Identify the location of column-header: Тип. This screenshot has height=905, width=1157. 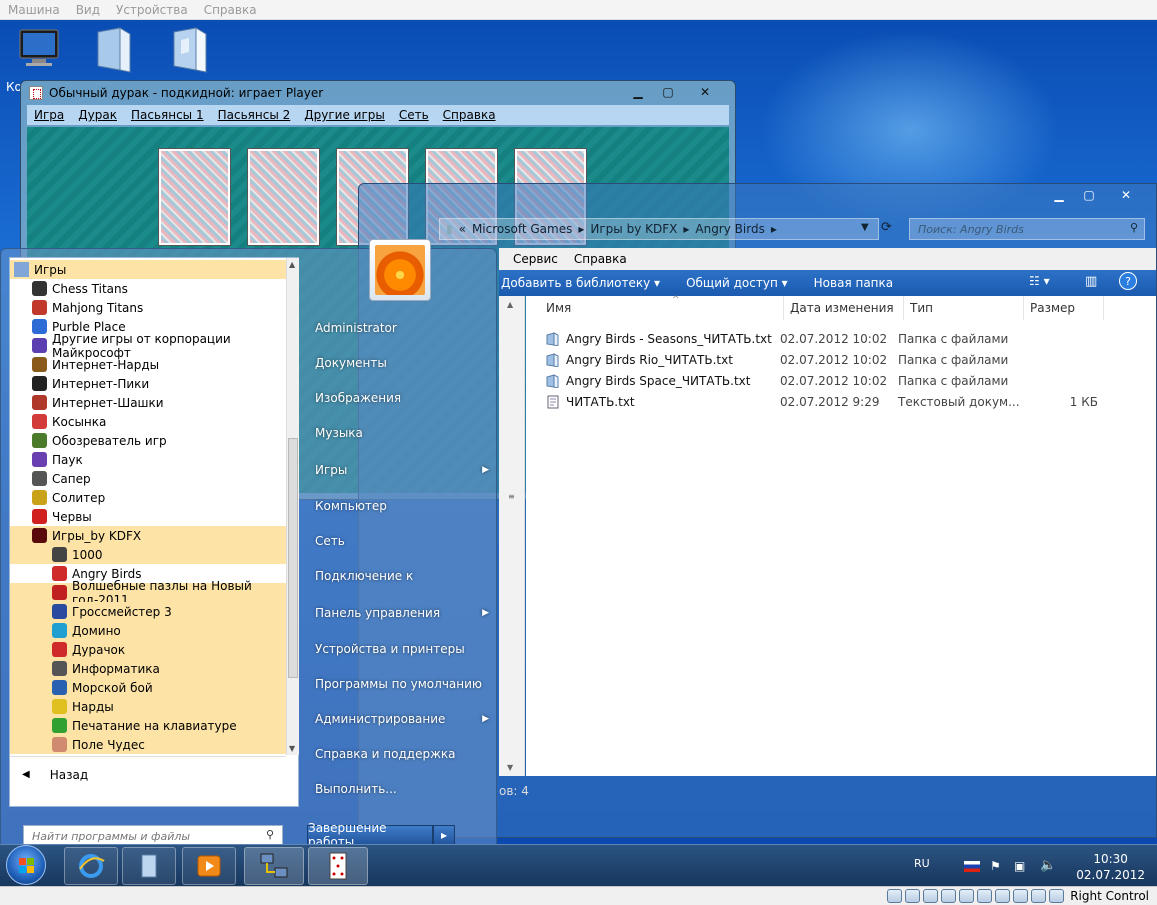
(964, 308).